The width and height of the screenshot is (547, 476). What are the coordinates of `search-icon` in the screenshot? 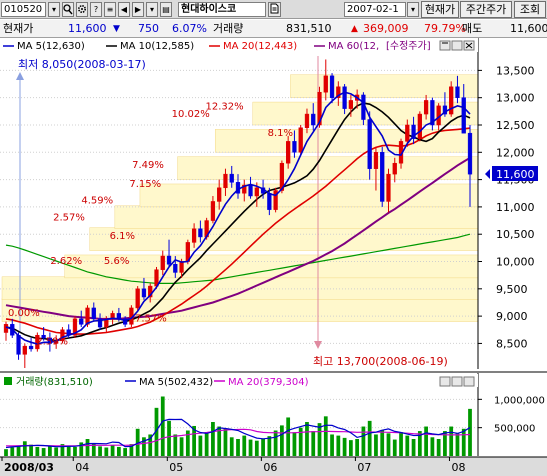 It's located at (68, 9).